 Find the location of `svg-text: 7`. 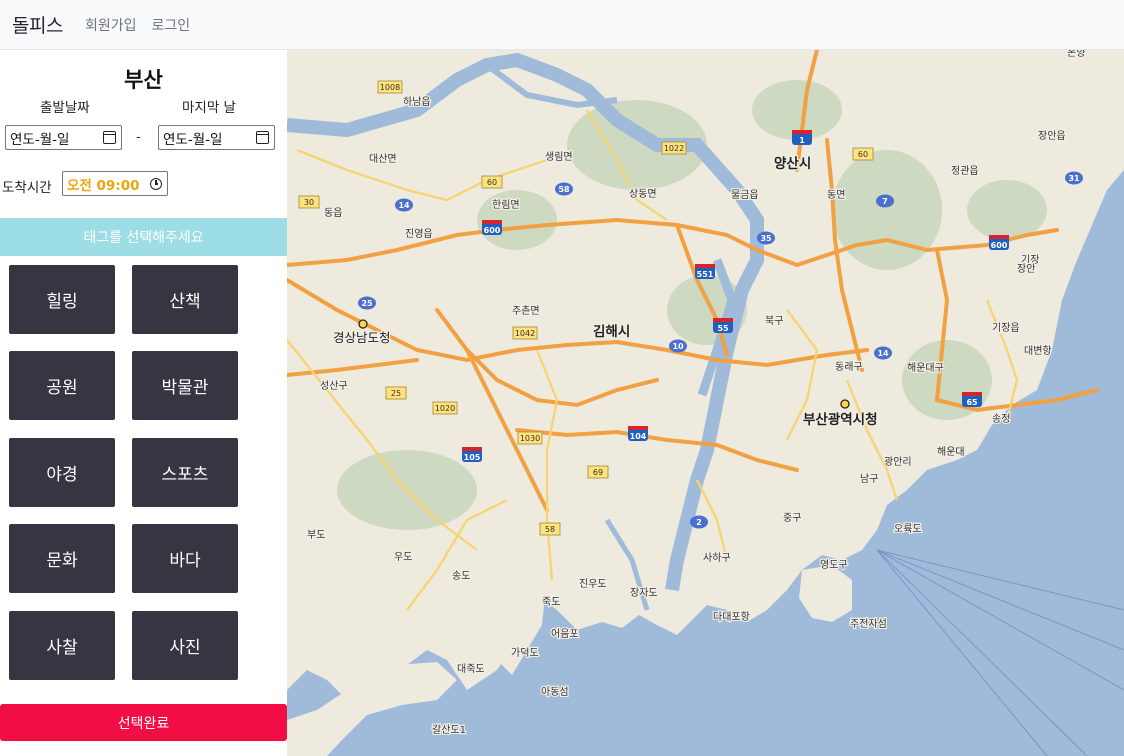

svg-text: 7 is located at coordinates (885, 201).